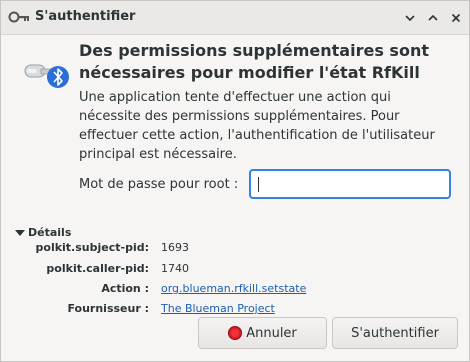 The height and width of the screenshot is (362, 470). I want to click on minimize-button, so click(410, 18).